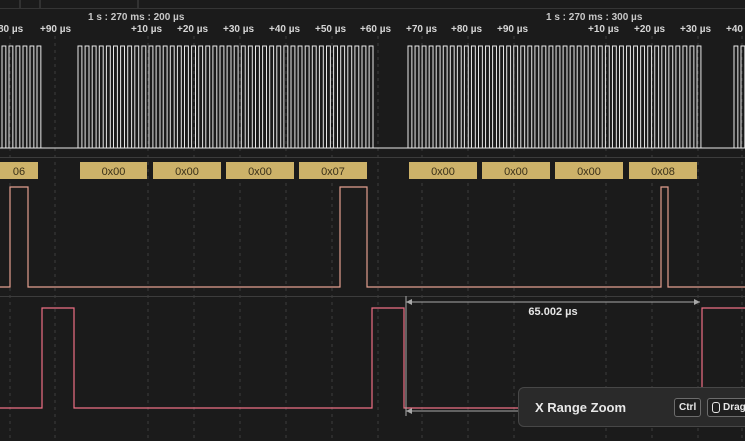 The height and width of the screenshot is (441, 745). I want to click on drag-action-hint: Drag, so click(726, 407).